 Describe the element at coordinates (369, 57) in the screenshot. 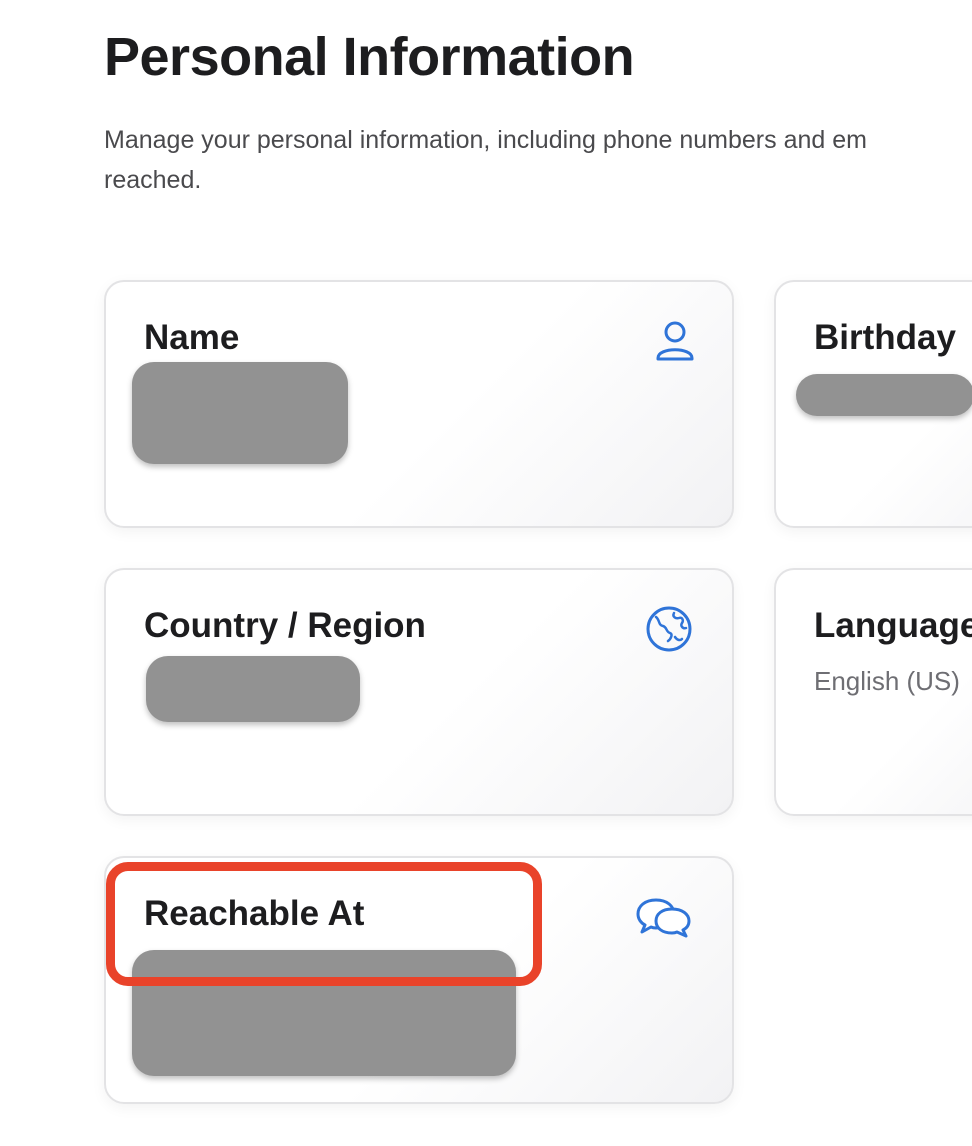

I see `page-title: Personal Information` at that location.